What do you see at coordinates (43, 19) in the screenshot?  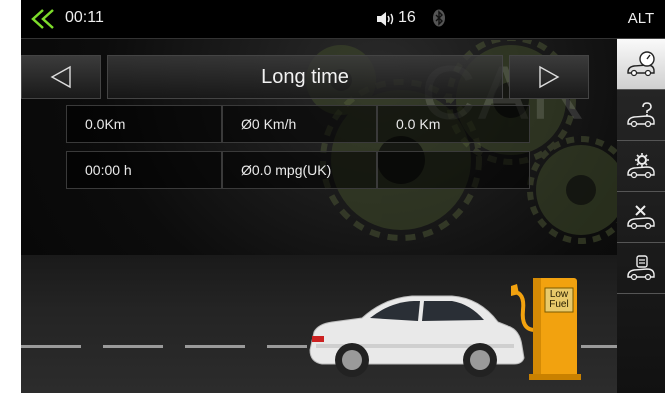 I see `back-chevrons-icon` at bounding box center [43, 19].